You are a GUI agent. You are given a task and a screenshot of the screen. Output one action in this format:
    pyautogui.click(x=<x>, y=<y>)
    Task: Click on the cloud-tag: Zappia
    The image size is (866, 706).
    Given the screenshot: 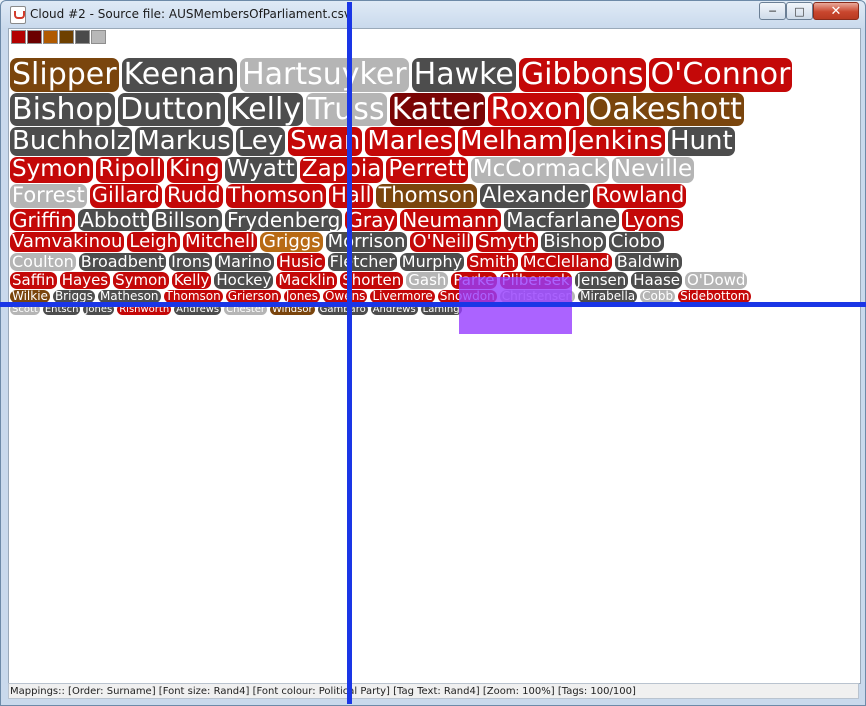 What is the action you would take?
    pyautogui.click(x=341, y=170)
    